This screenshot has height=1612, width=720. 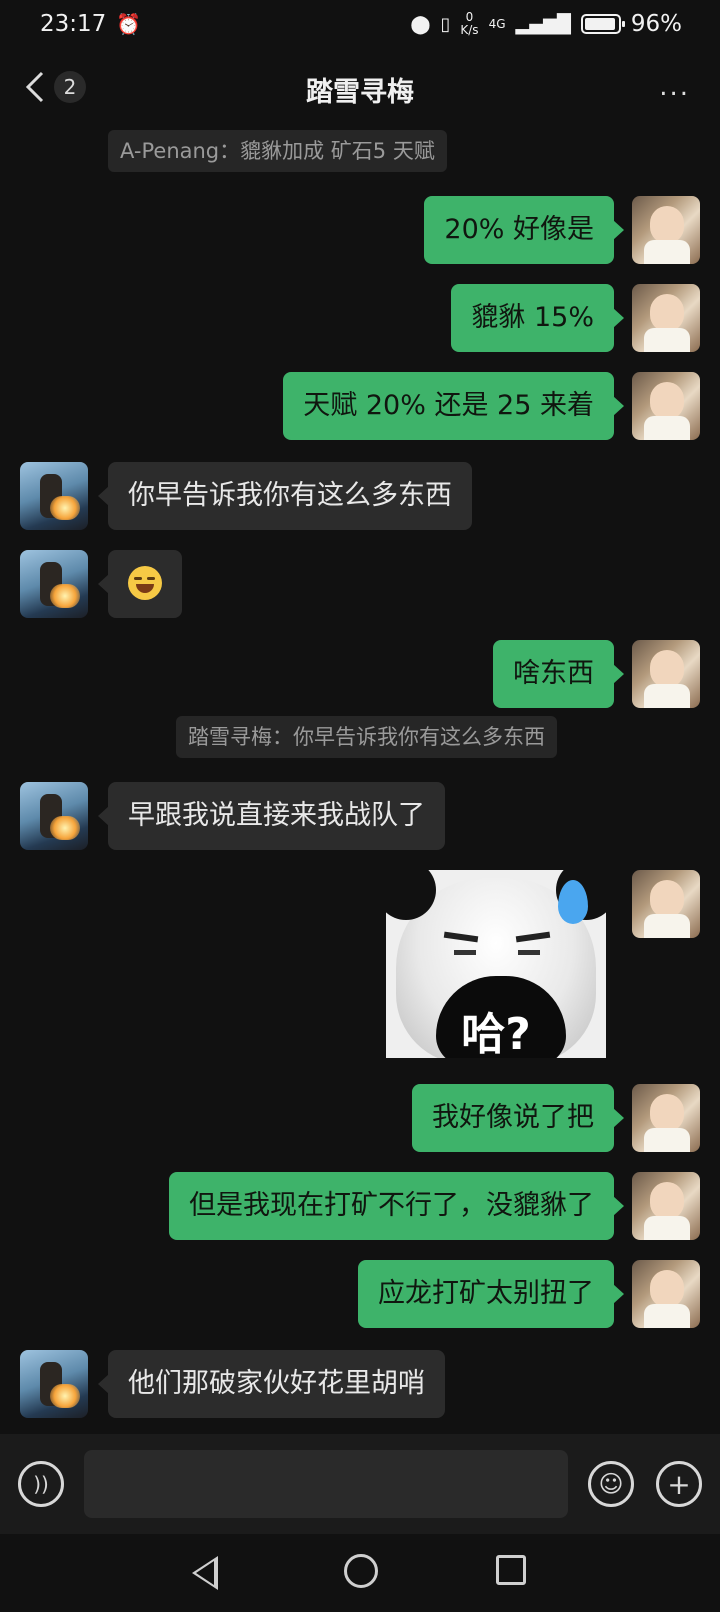 What do you see at coordinates (326, 1484) in the screenshot?
I see `message-input` at bounding box center [326, 1484].